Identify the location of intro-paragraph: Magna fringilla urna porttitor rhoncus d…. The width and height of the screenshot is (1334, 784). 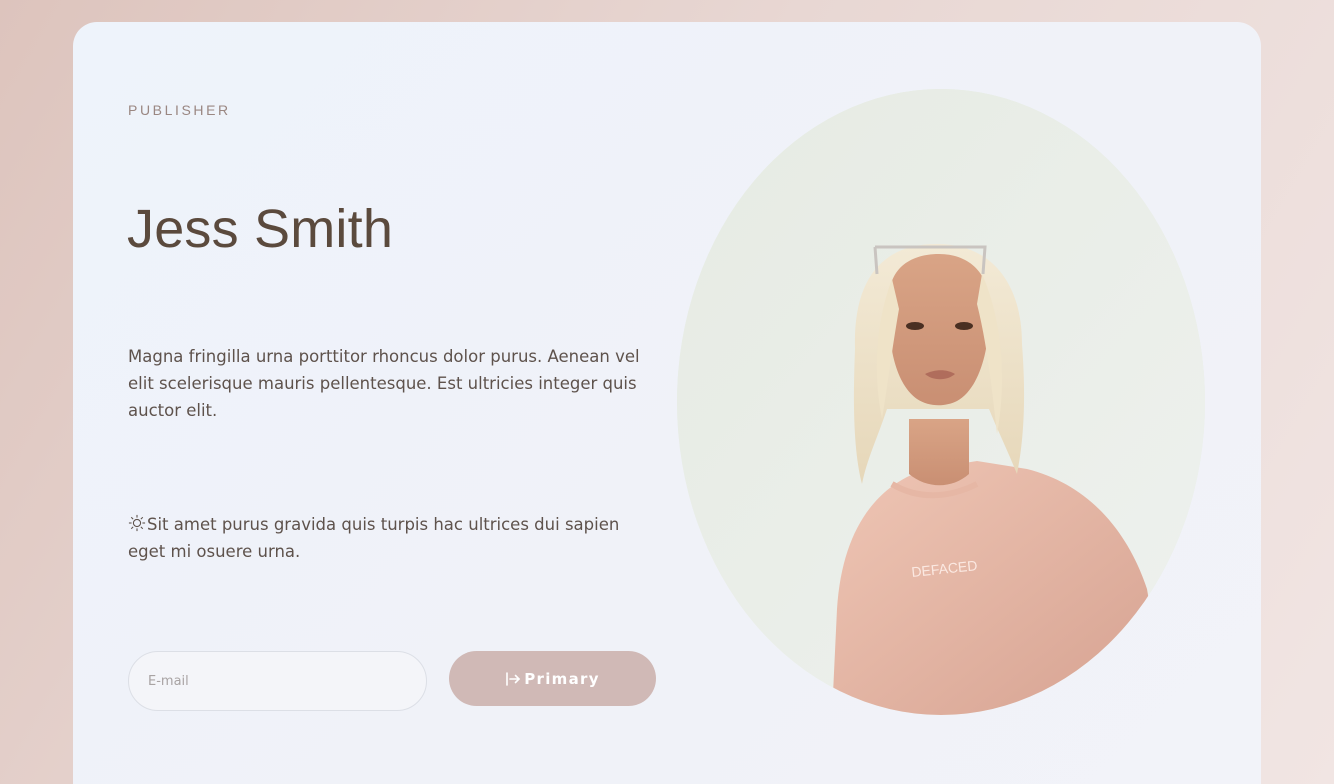
(384, 383).